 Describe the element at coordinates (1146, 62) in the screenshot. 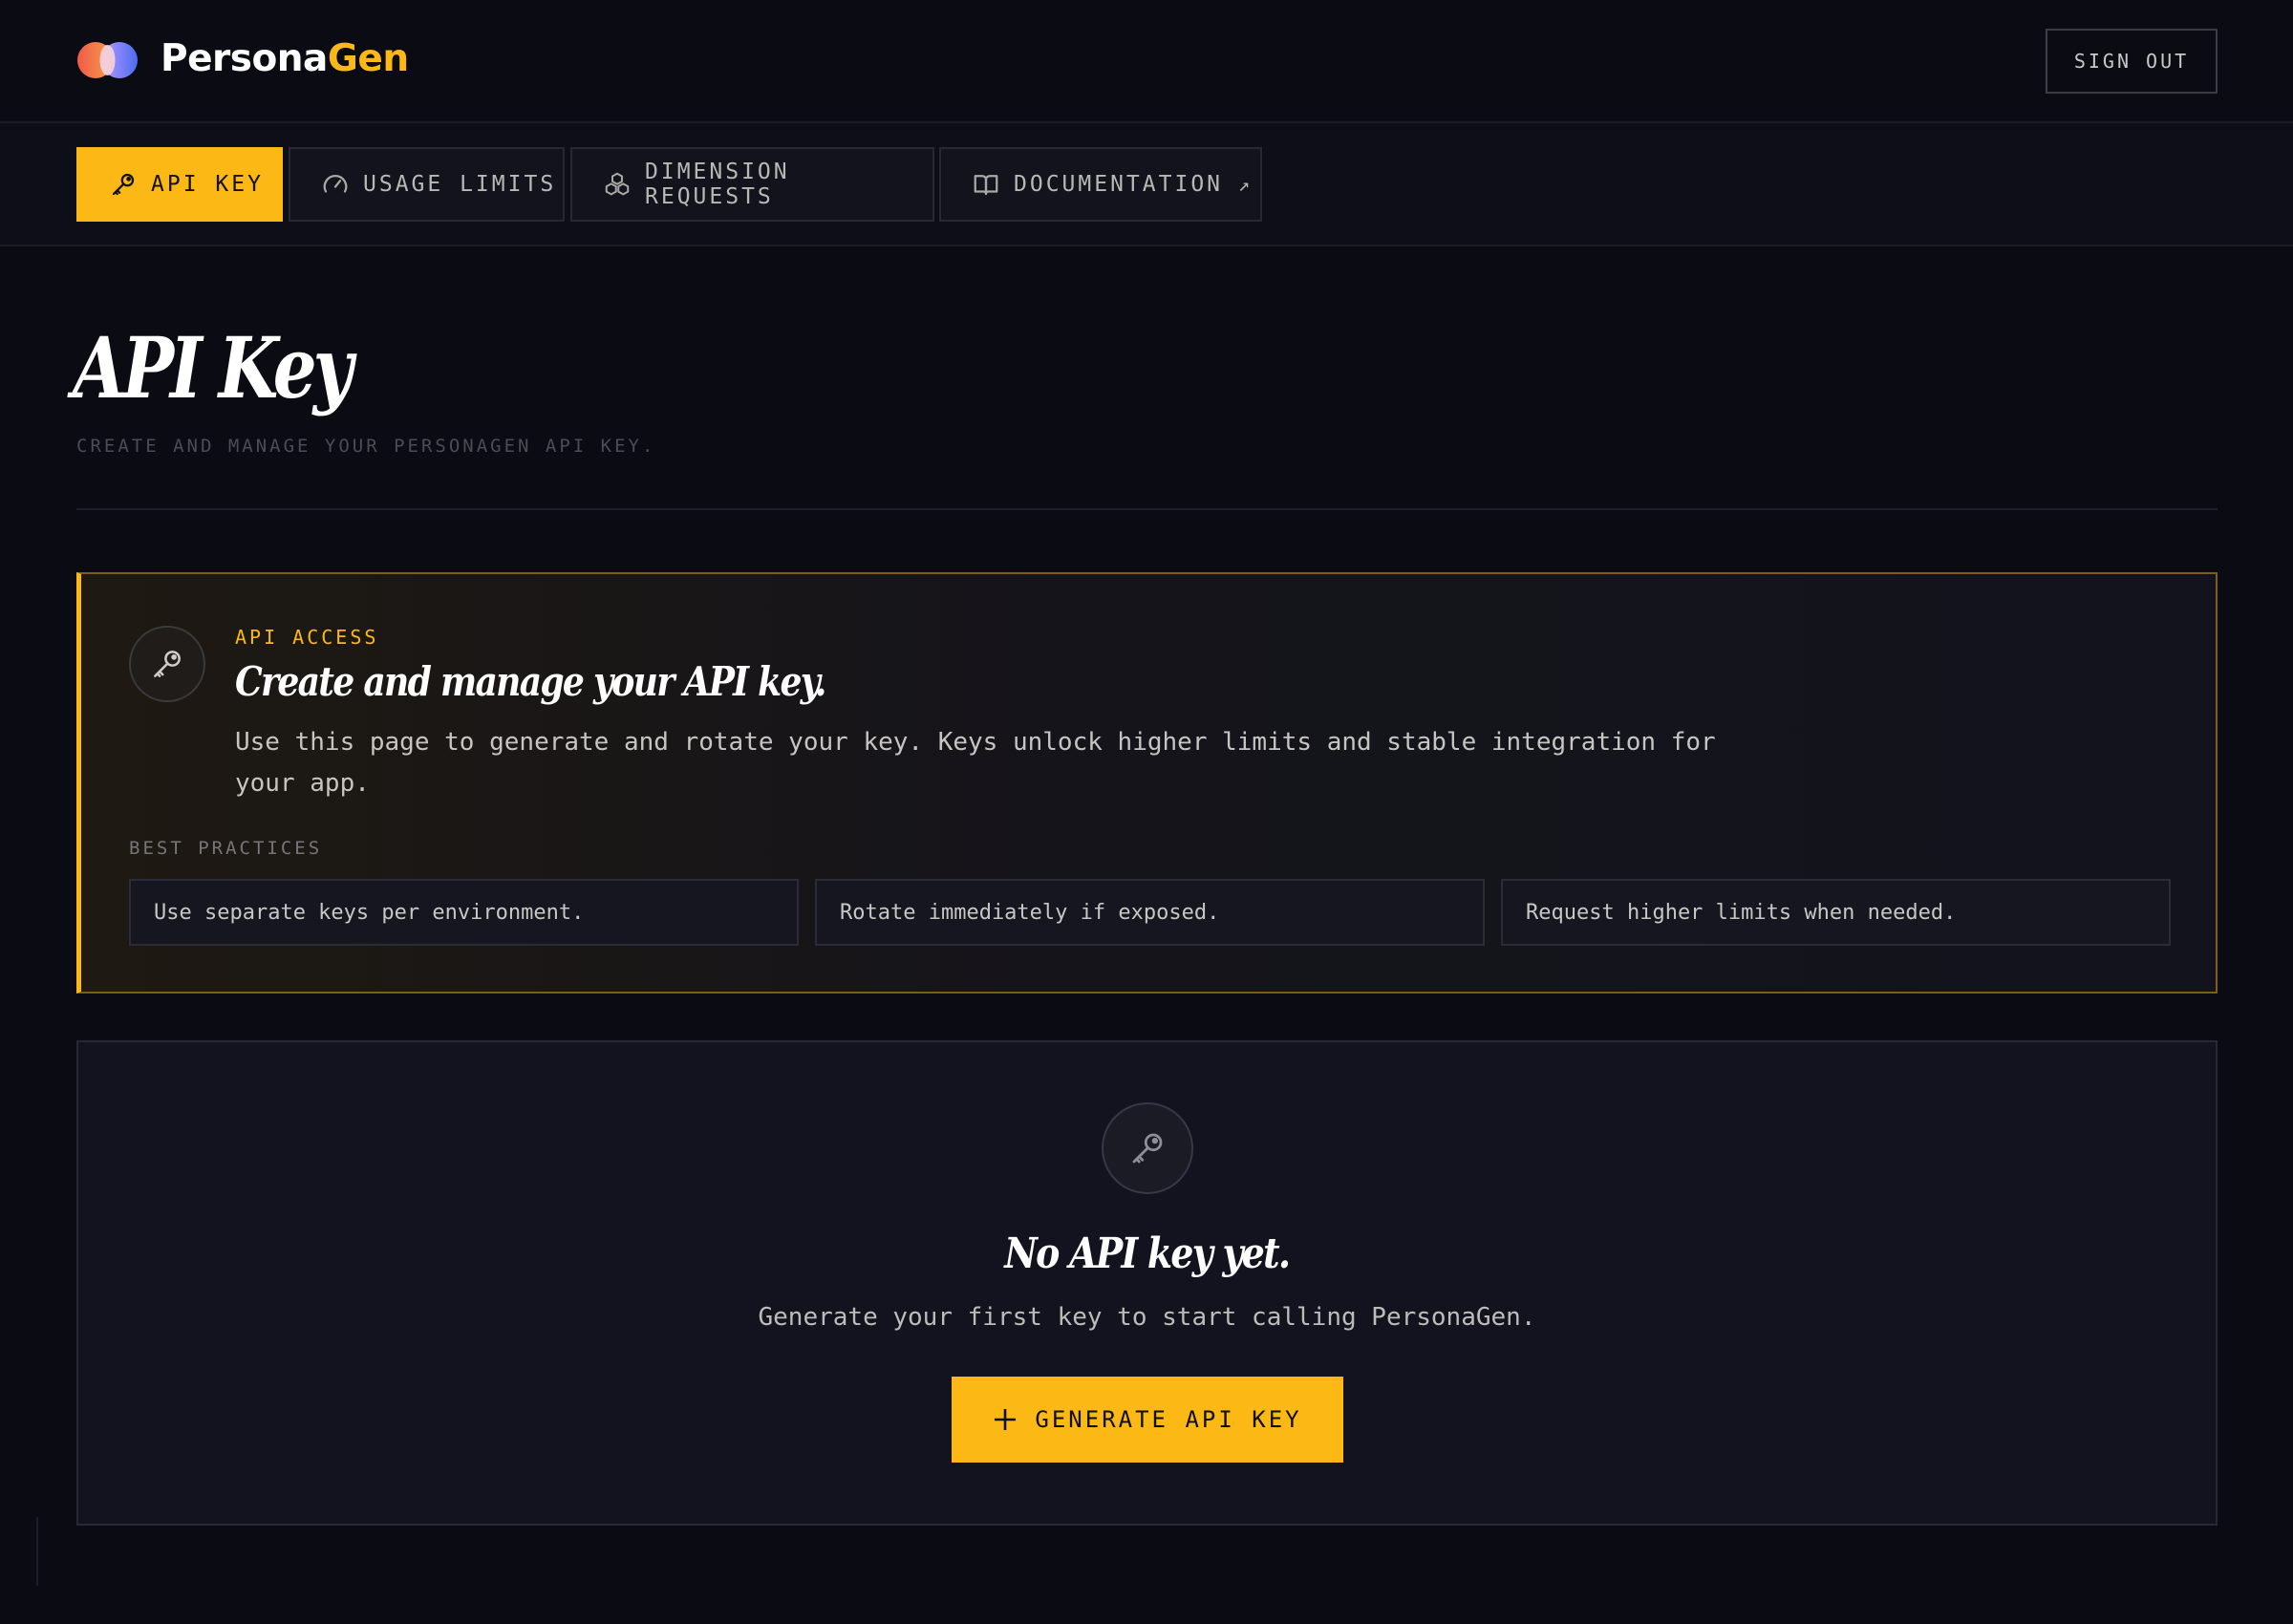

I see `top-bar: PersonaGen SIGN OUT` at that location.